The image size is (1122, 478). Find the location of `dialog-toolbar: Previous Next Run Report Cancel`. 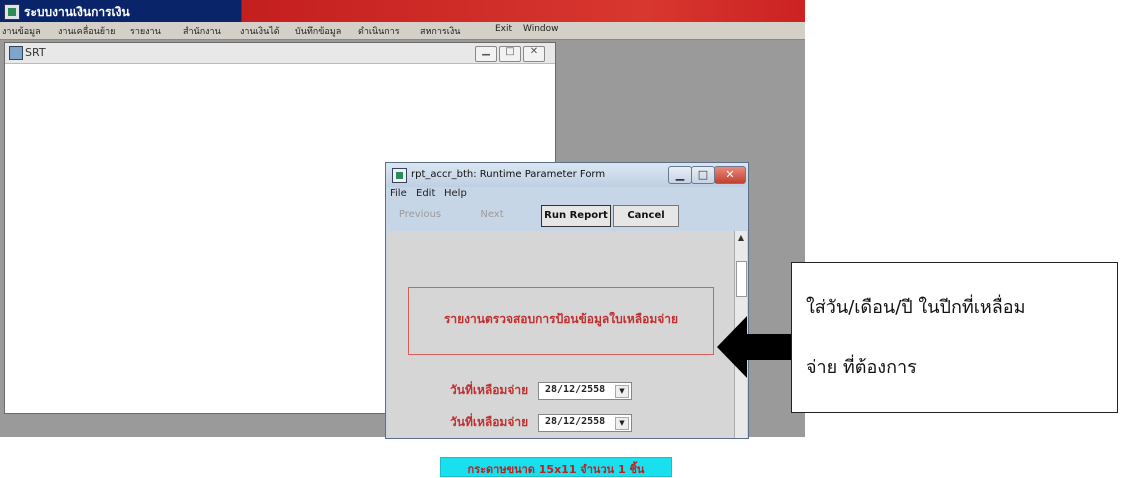

dialog-toolbar: Previous Next Run Report Cancel is located at coordinates (566, 216).